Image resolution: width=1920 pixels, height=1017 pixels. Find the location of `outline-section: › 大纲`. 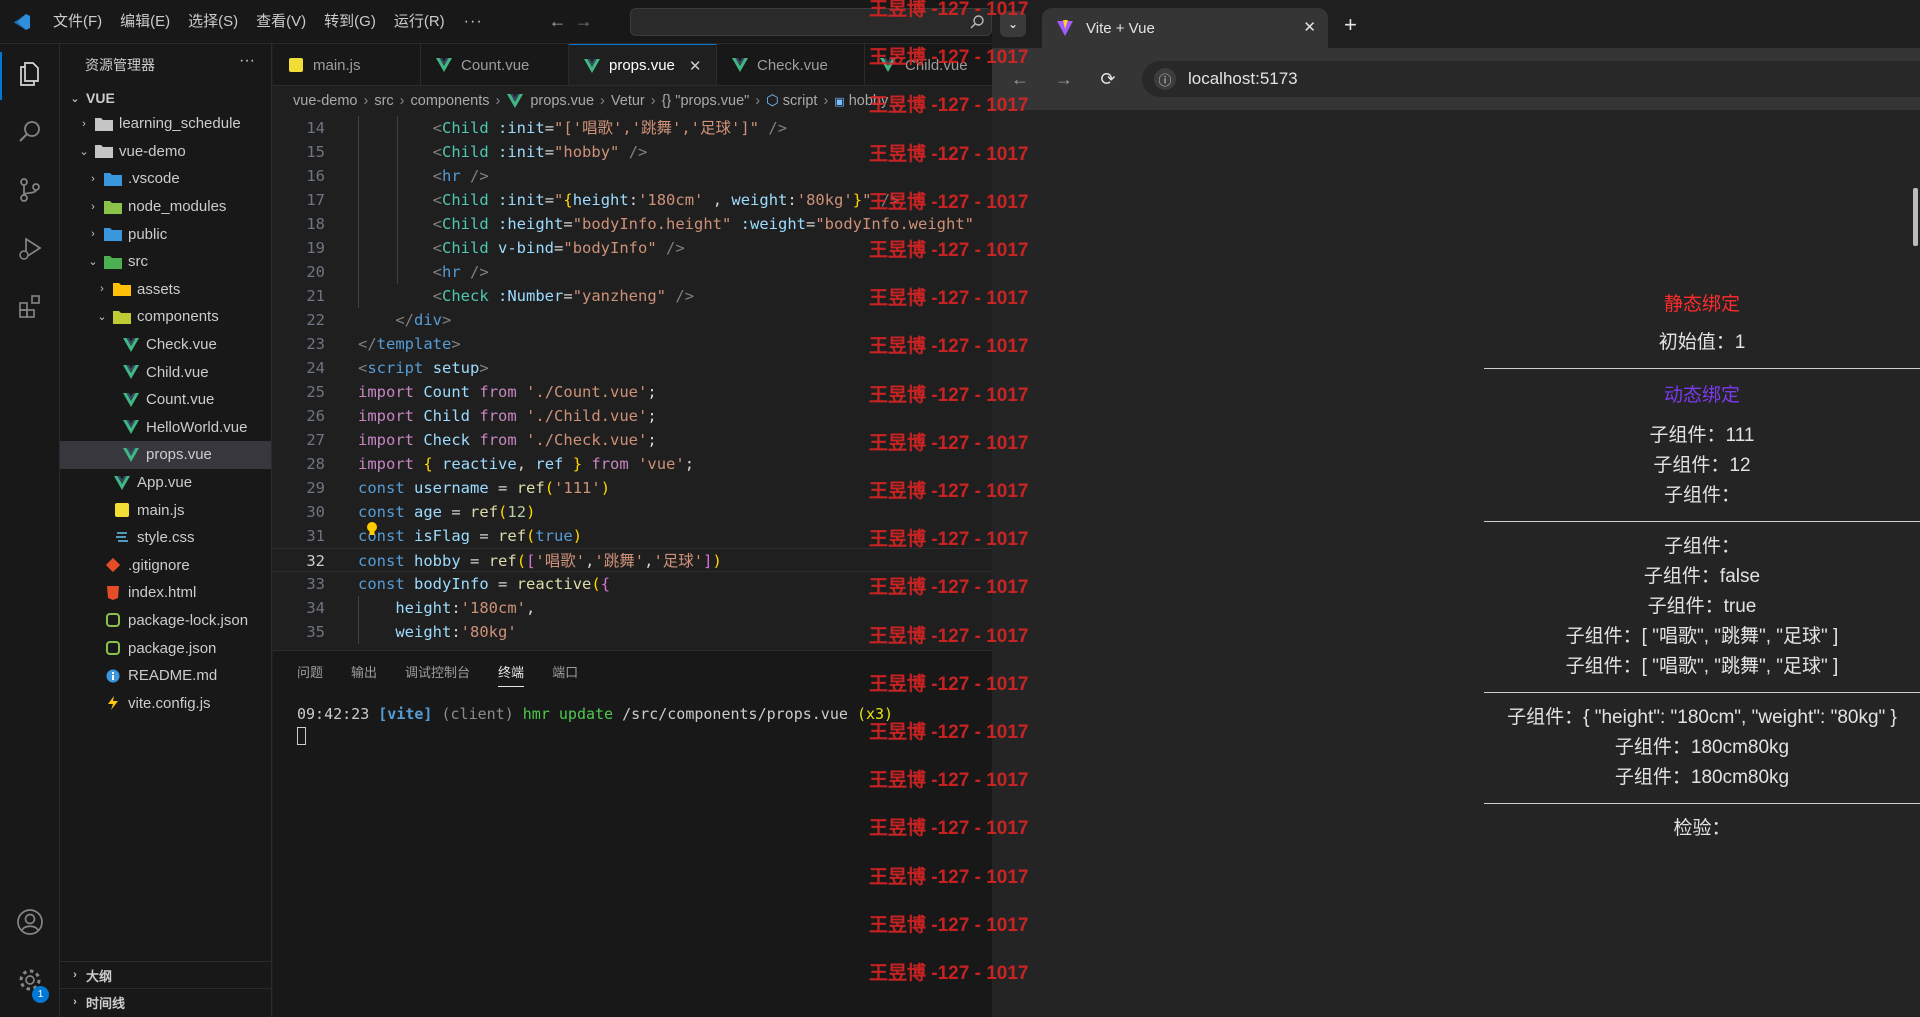

outline-section: › 大纲 is located at coordinates (166, 974).